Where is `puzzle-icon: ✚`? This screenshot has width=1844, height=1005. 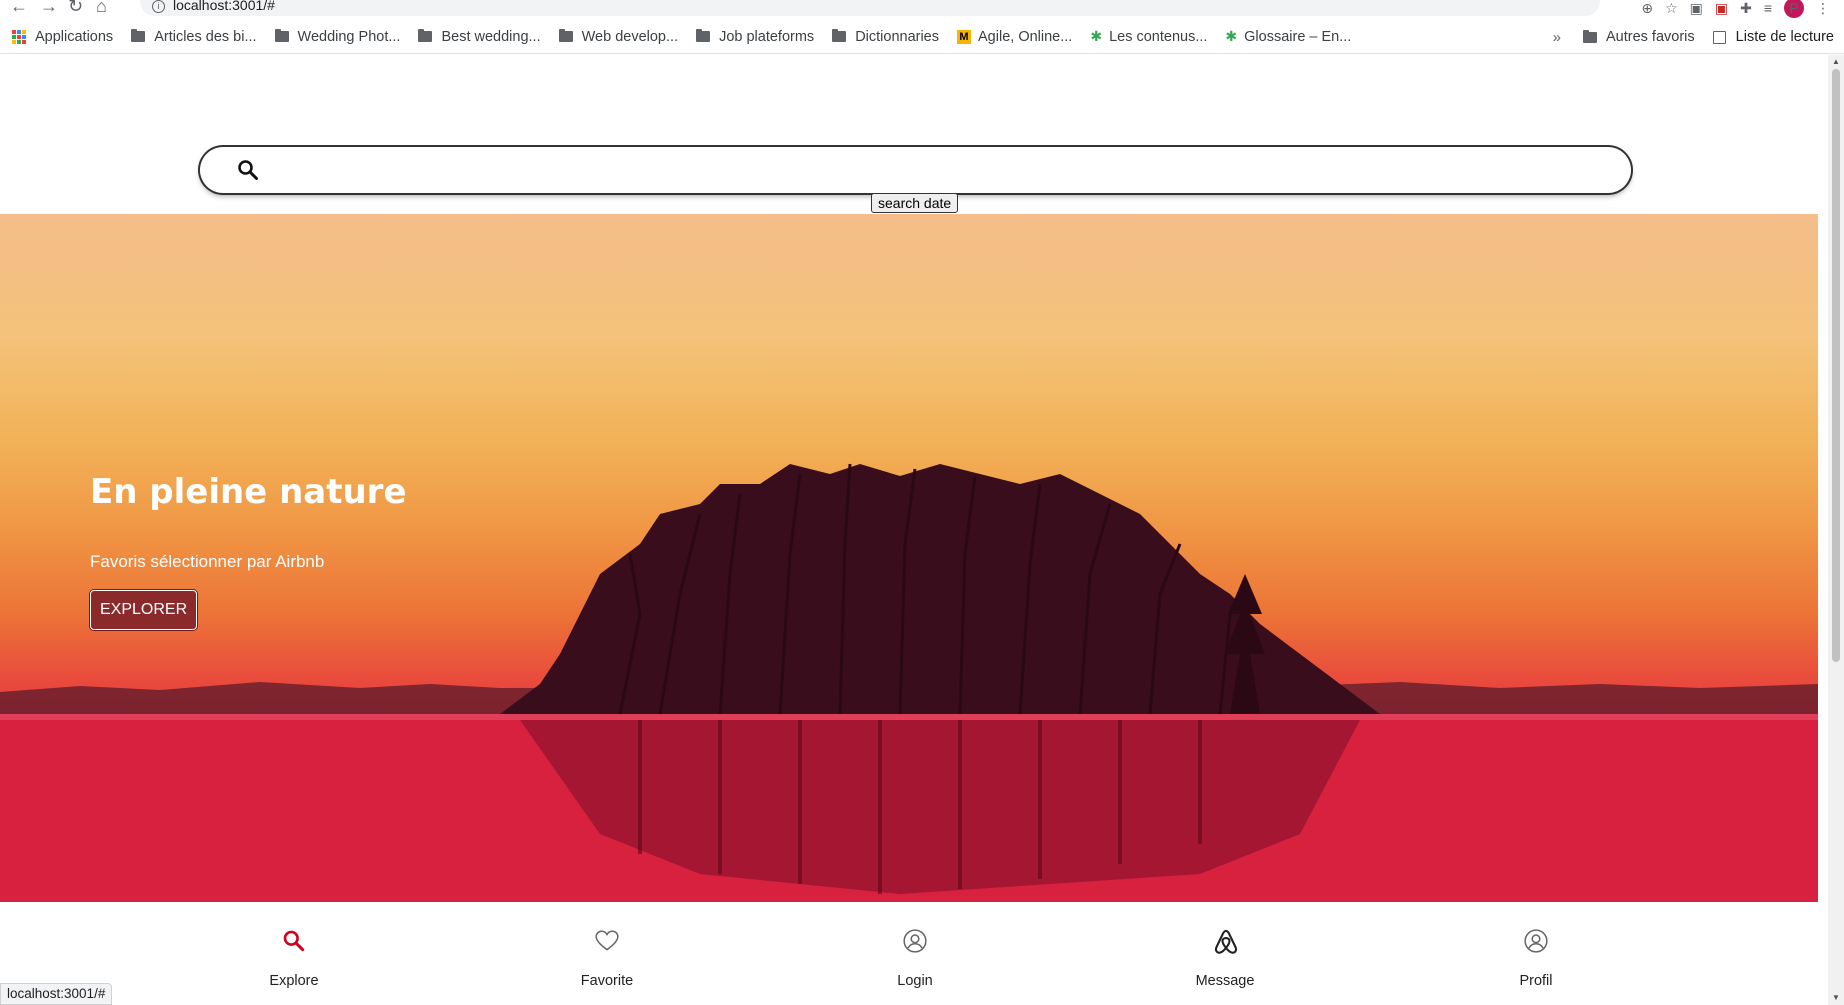 puzzle-icon: ✚ is located at coordinates (1746, 8).